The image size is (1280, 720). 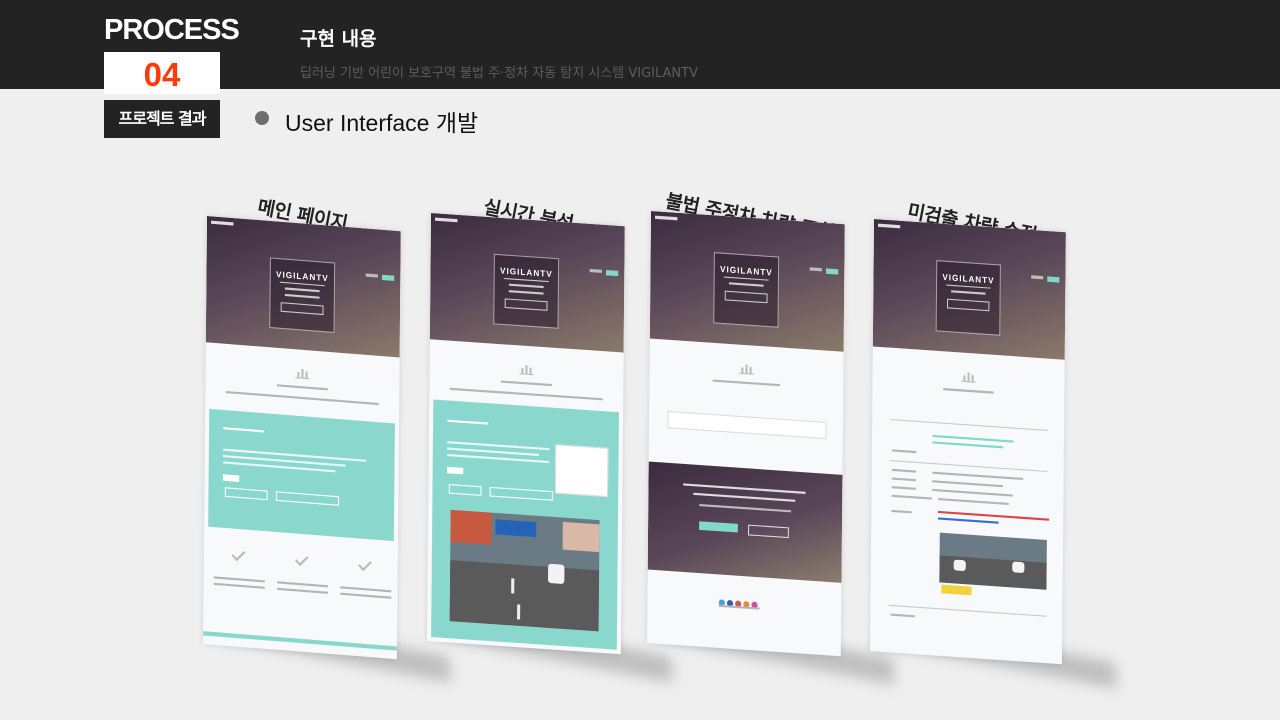 I want to click on road-shape, so click(x=524, y=595).